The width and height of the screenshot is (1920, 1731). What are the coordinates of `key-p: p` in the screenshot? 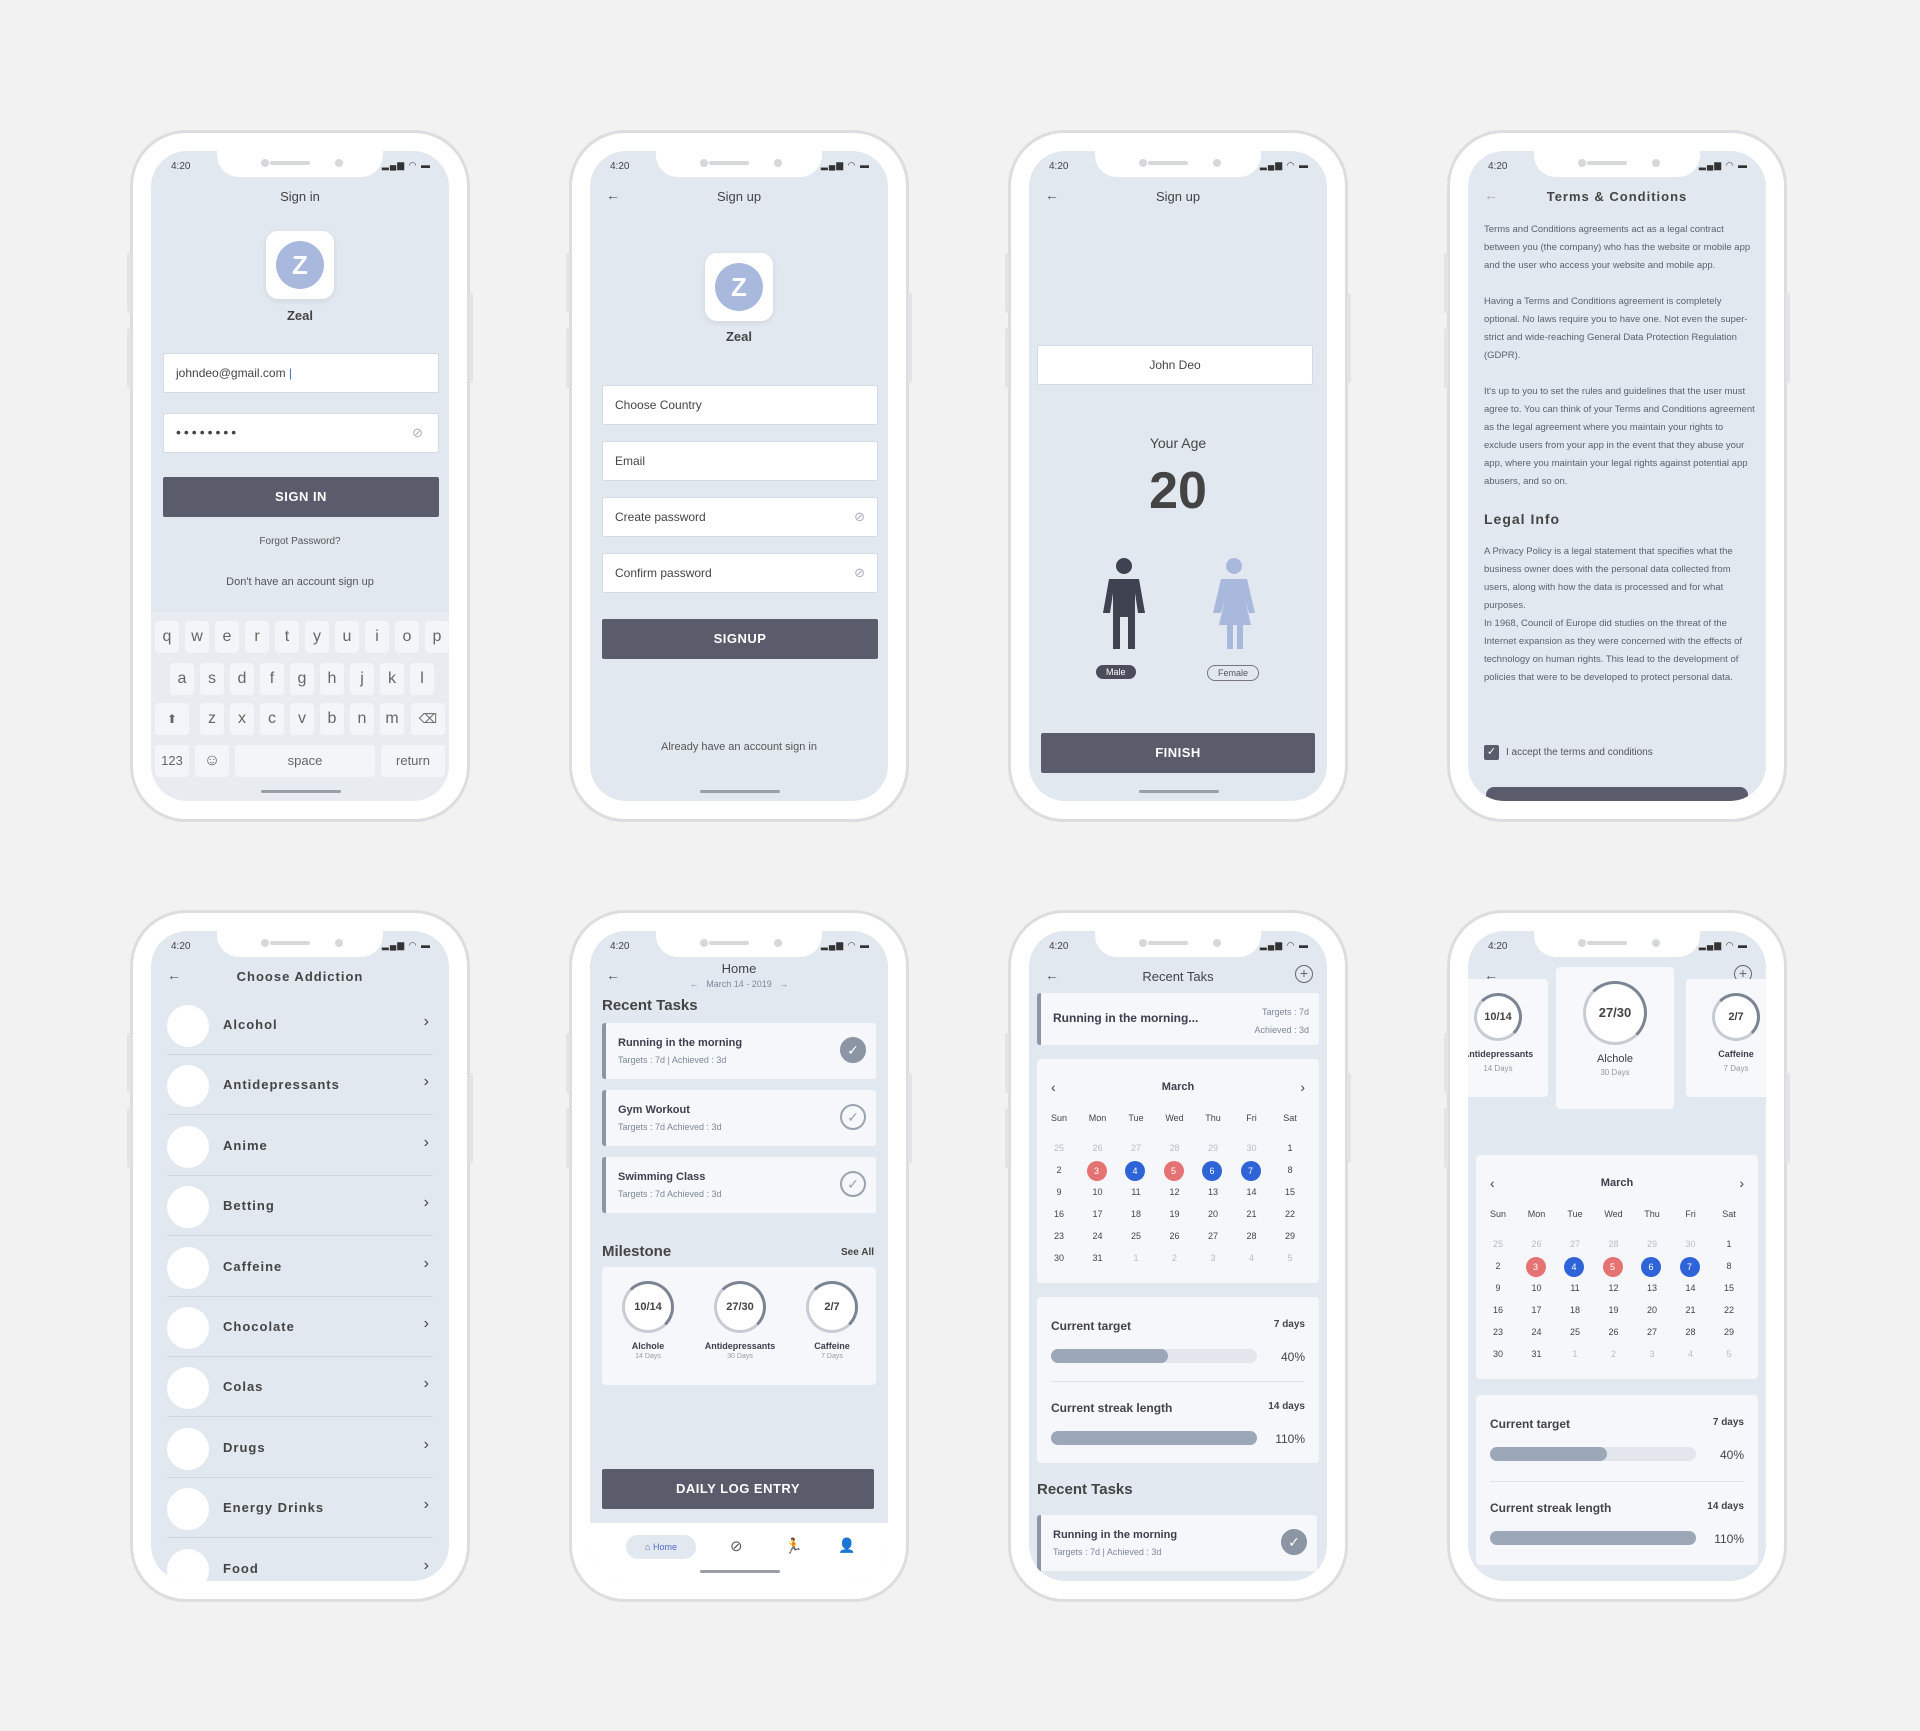 It's located at (437, 637).